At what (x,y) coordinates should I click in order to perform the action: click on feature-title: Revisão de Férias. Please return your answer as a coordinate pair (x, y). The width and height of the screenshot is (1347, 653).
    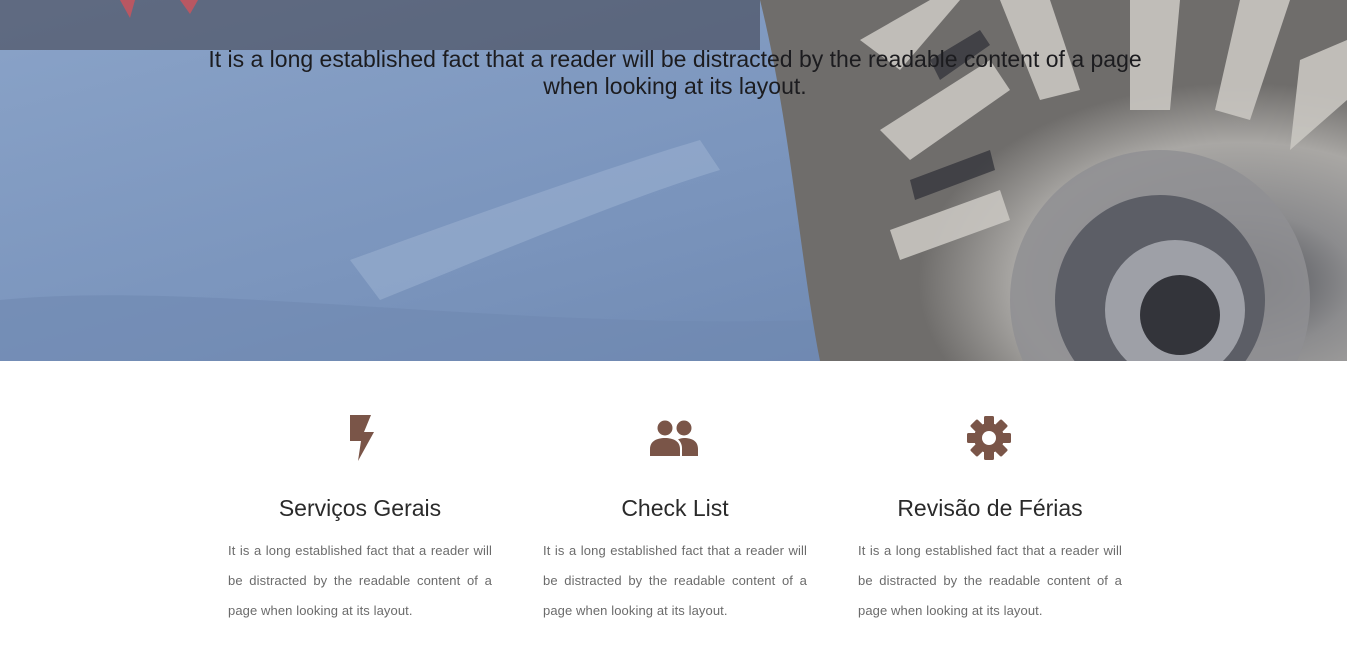
    Looking at the image, I should click on (990, 508).